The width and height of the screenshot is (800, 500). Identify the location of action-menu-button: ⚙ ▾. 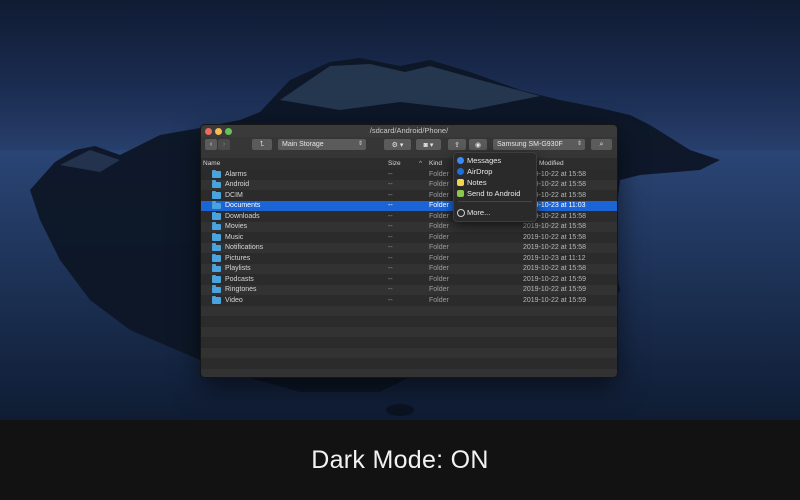
(397, 144).